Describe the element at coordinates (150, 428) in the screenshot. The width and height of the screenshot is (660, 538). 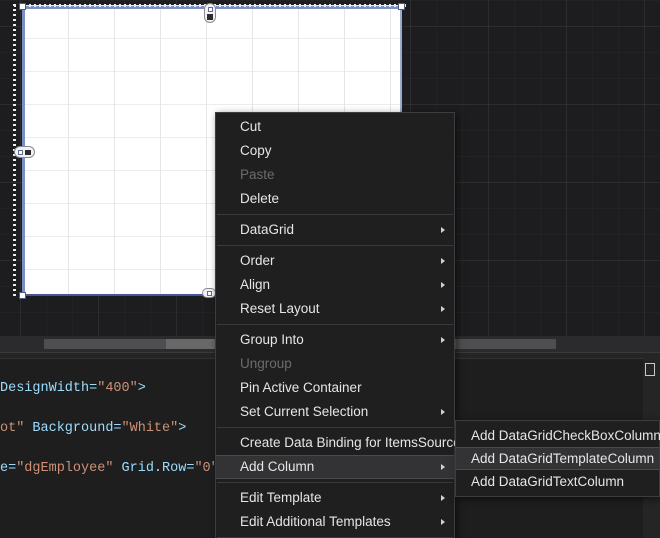
I see `code-token-str: "White"` at that location.